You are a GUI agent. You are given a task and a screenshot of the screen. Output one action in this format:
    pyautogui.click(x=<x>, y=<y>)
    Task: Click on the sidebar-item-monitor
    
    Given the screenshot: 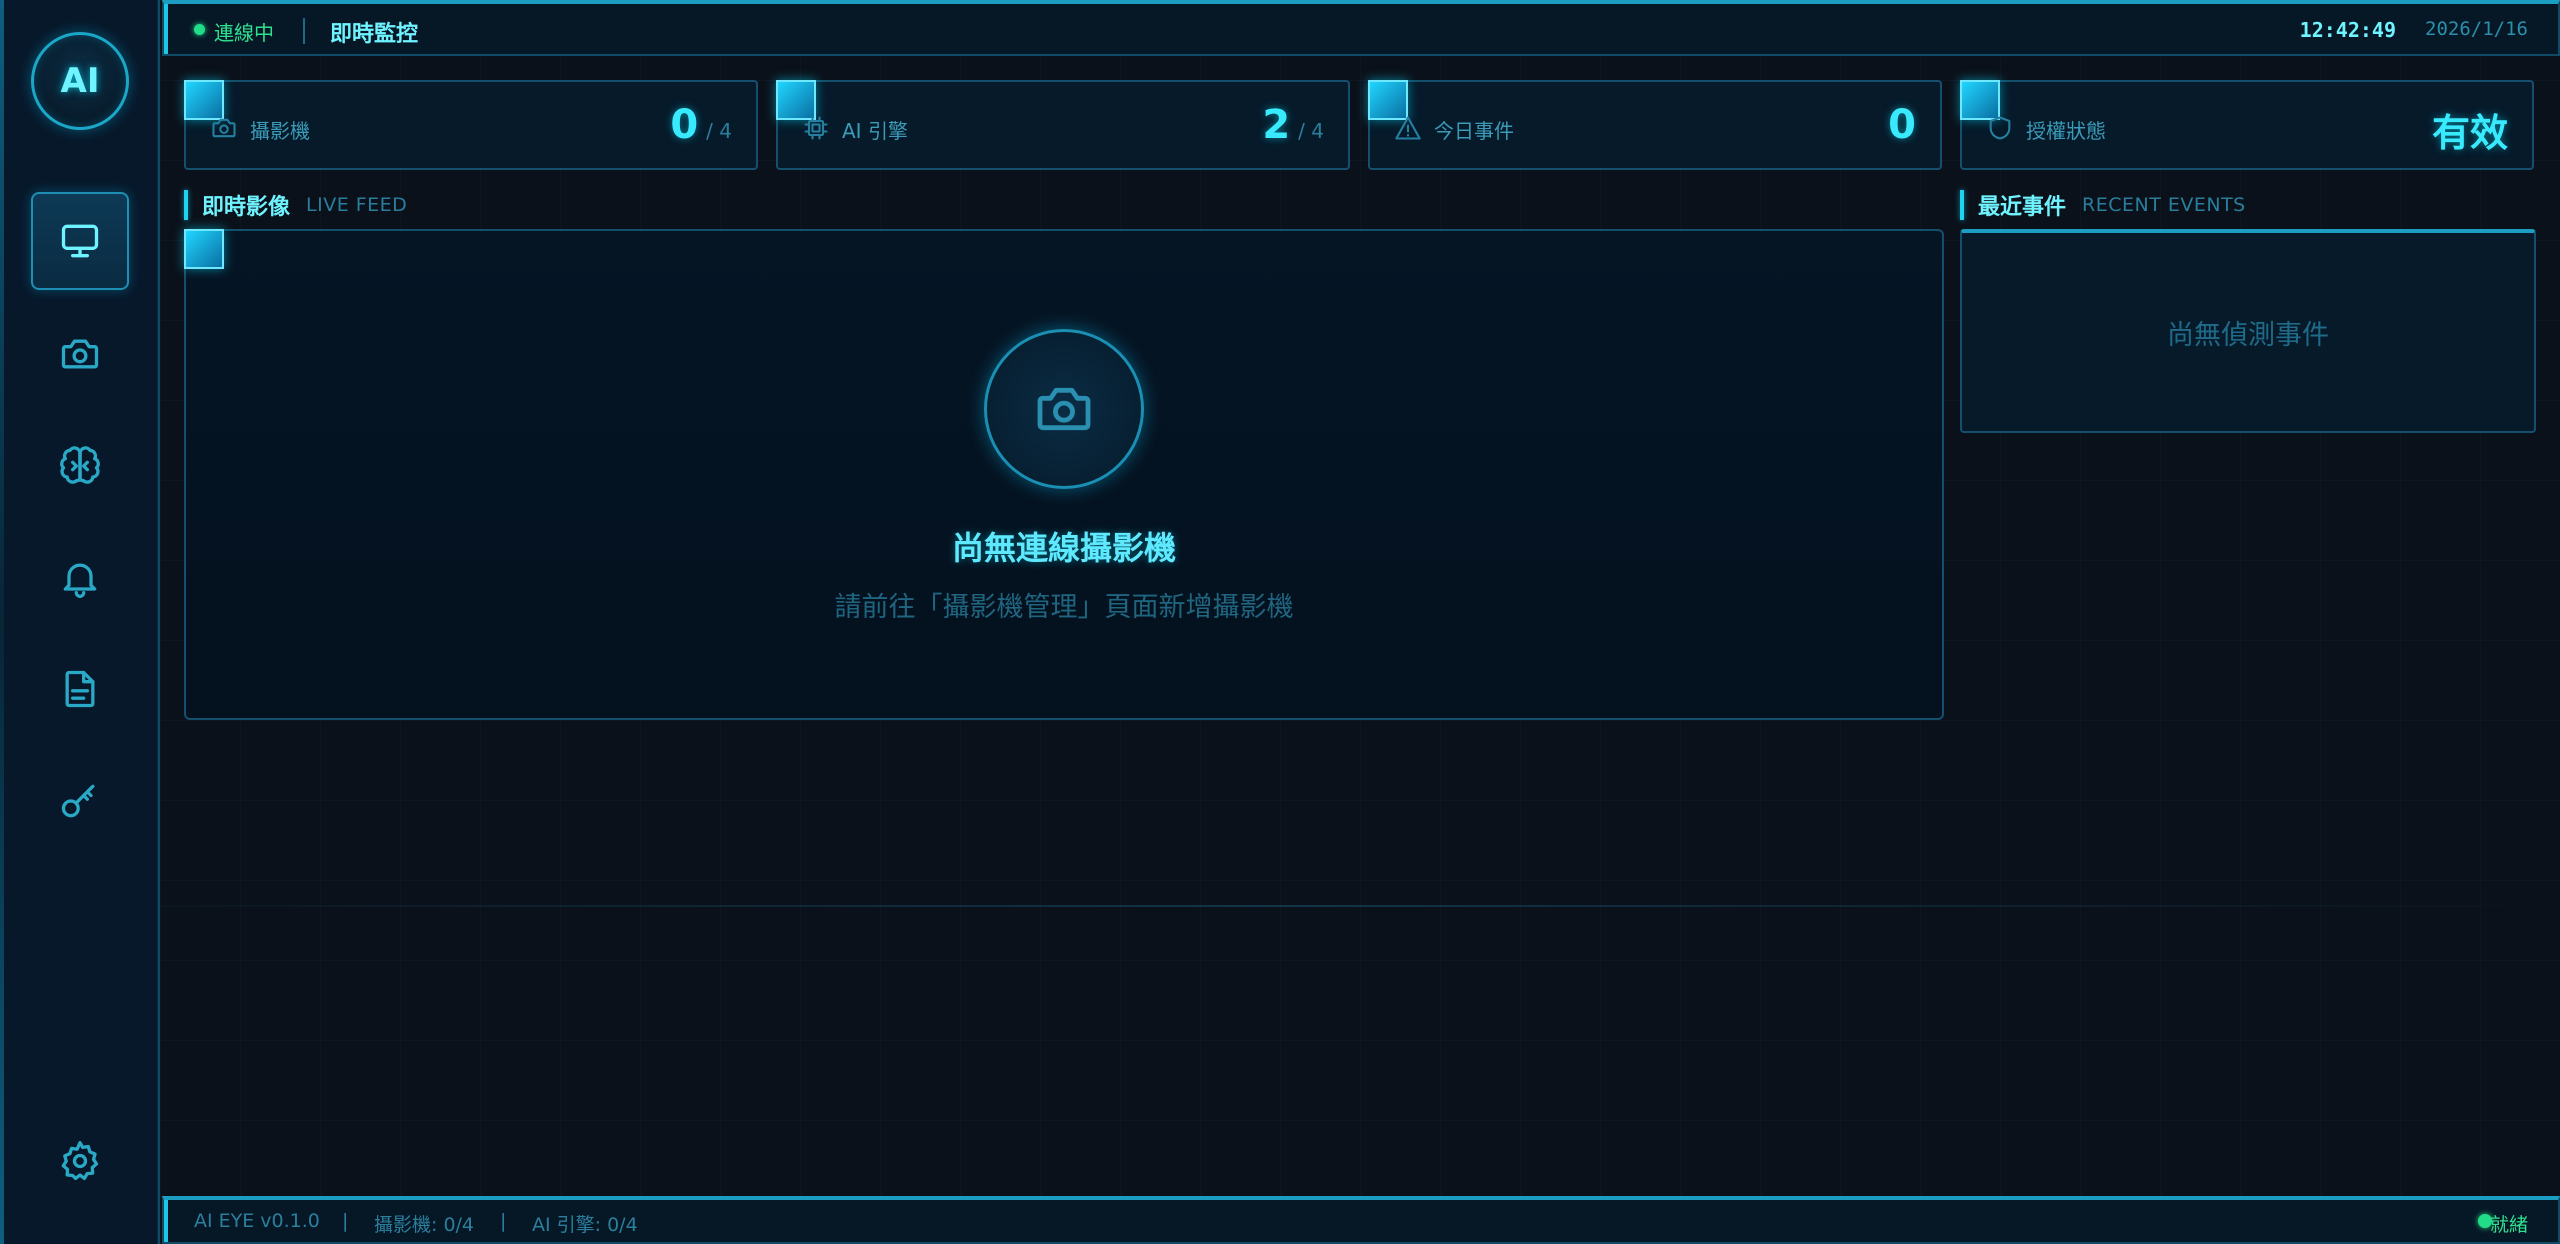 What is the action you would take?
    pyautogui.click(x=80, y=241)
    